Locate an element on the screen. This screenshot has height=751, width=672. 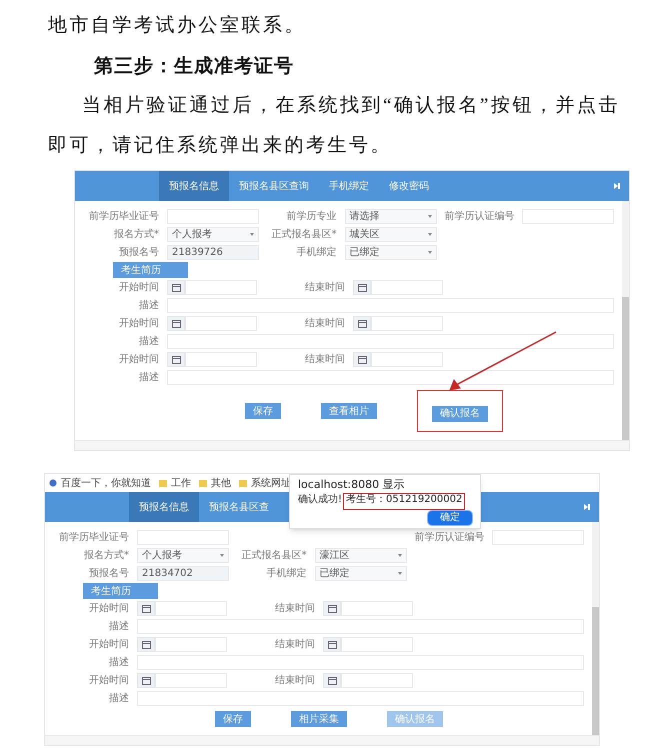
nav-tab: 预报名县区查询 is located at coordinates (274, 186).